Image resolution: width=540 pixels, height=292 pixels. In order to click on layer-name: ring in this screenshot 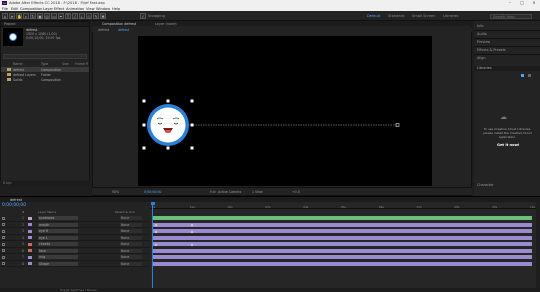, I will do `click(58, 257)`.